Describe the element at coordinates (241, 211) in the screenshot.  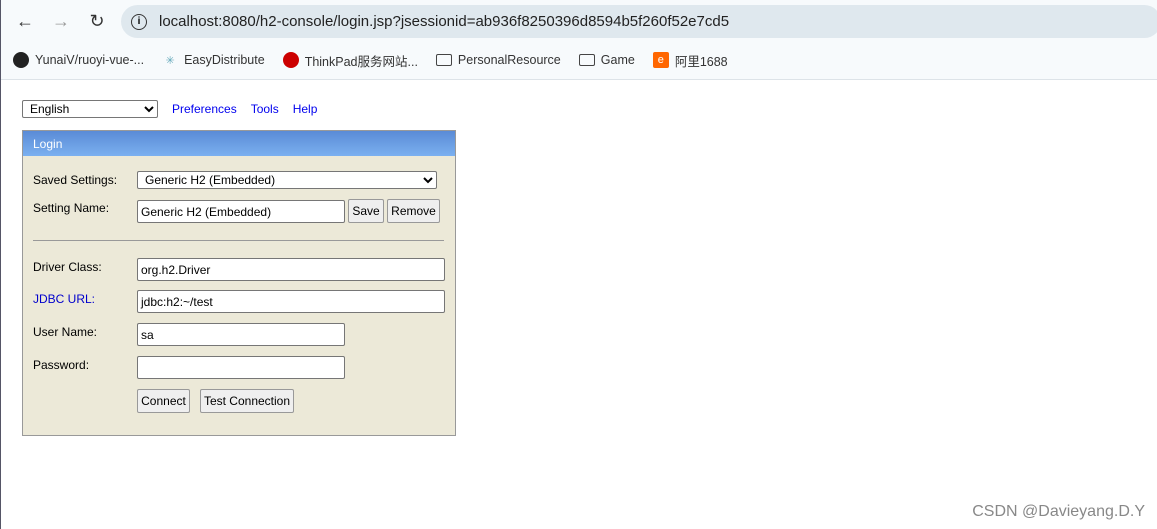
I see `setting-name-input: Generic H2 (Embedded)` at that location.